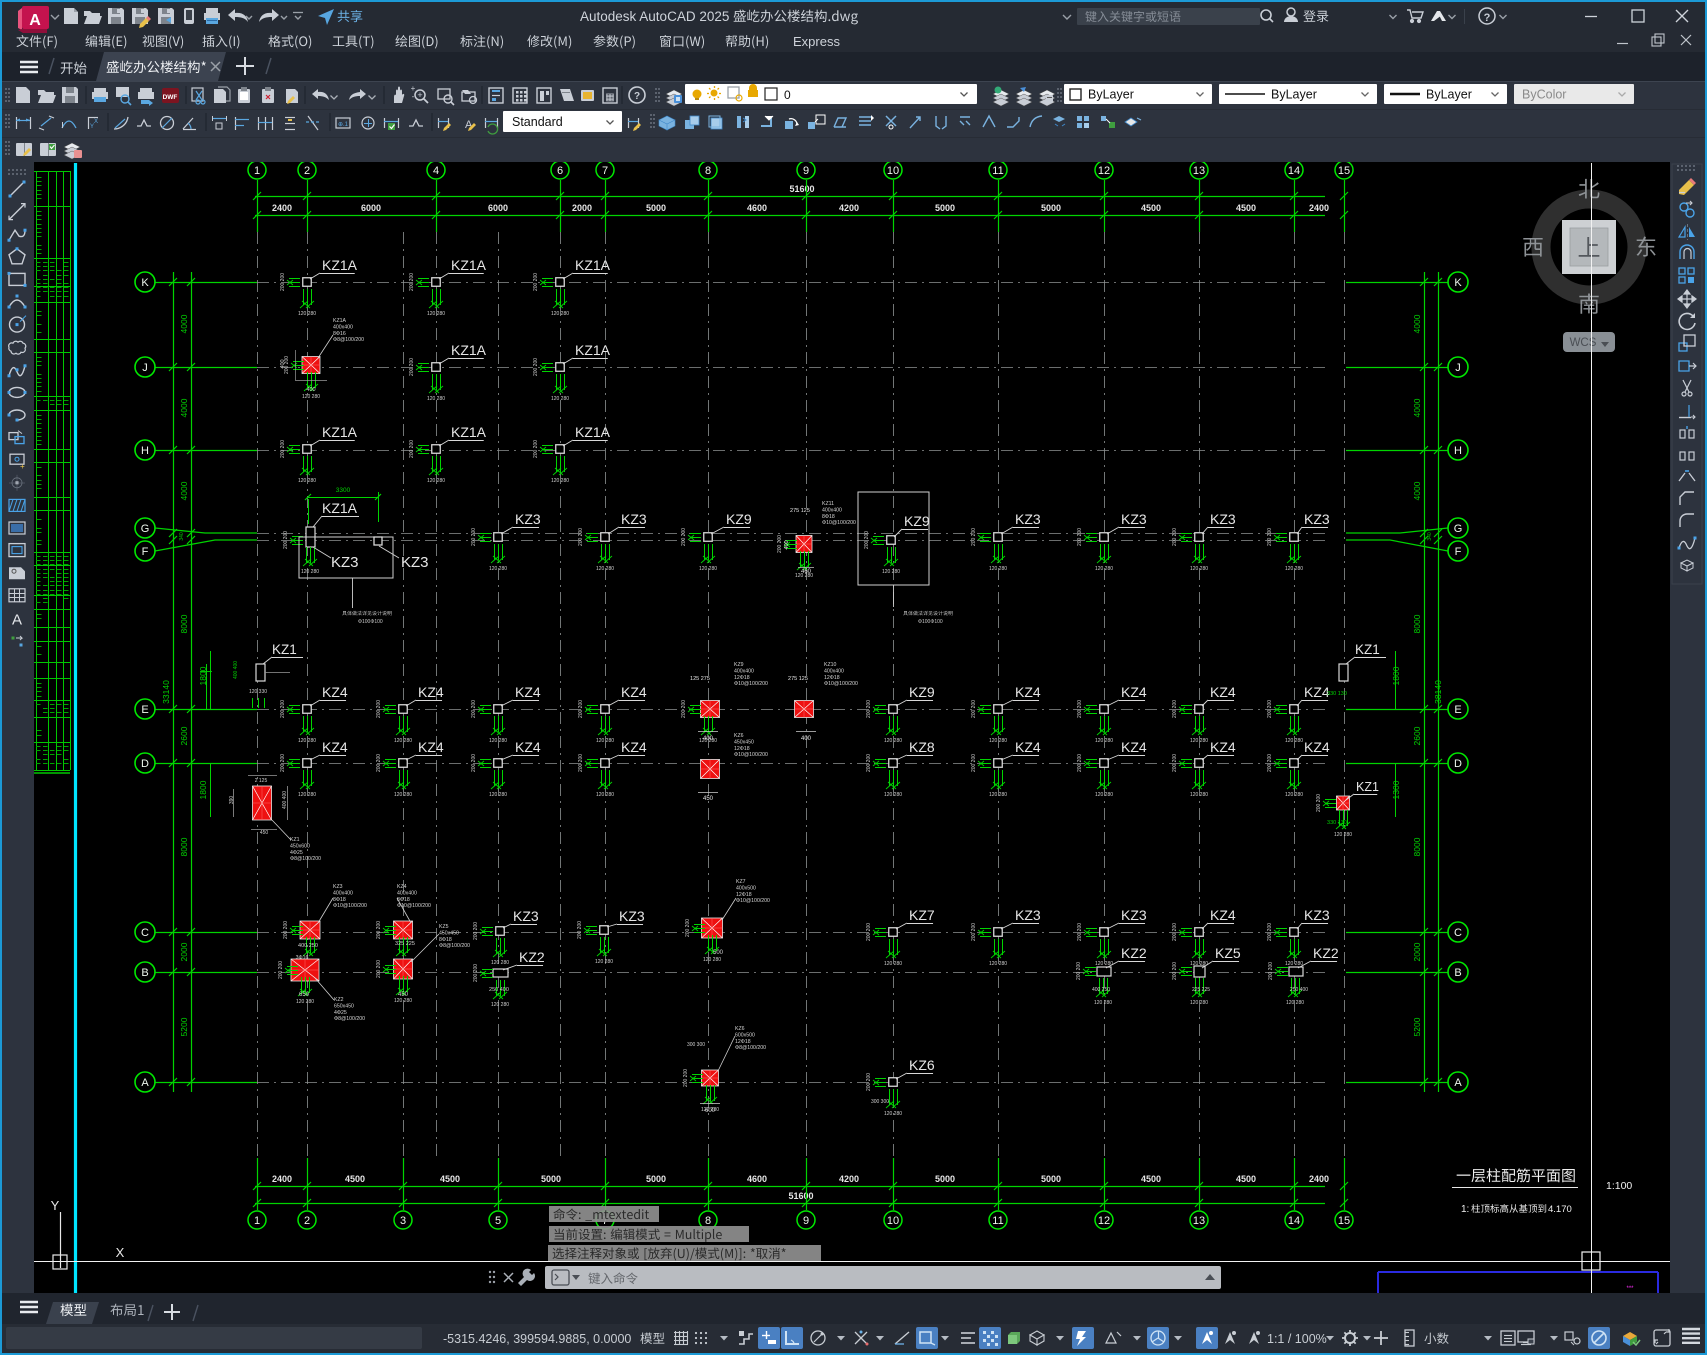 The image size is (1707, 1355). What do you see at coordinates (300, 846) in the screenshot?
I see `svg-text: 450x600` at bounding box center [300, 846].